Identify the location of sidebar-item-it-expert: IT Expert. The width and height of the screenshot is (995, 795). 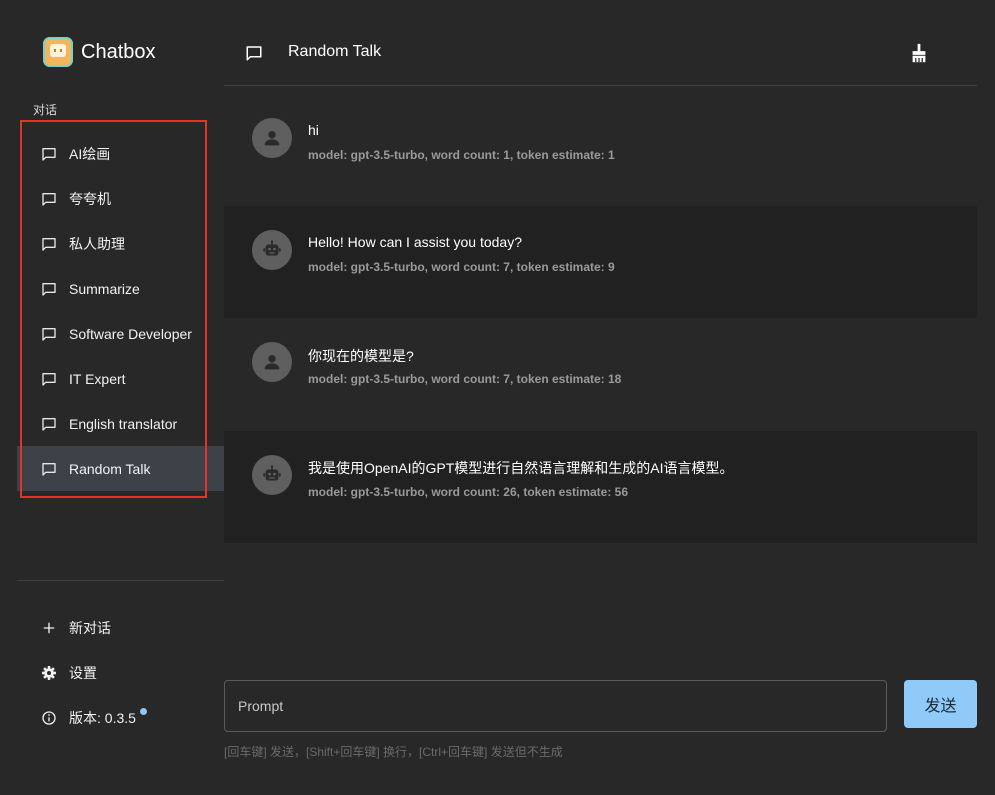
(120, 378).